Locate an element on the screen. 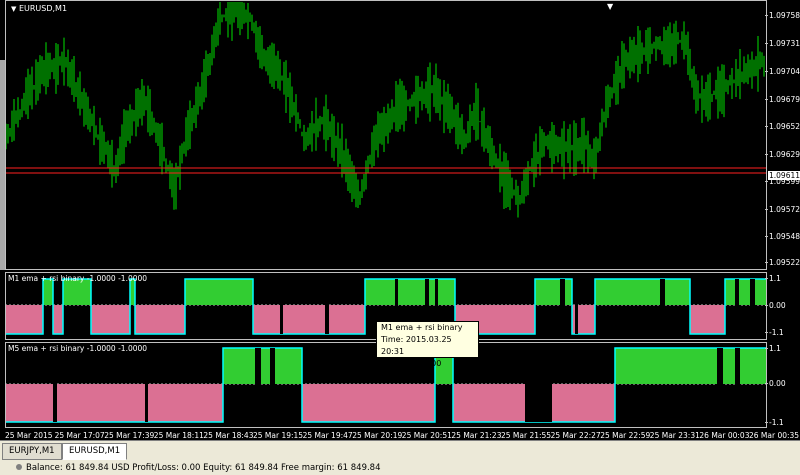 The height and width of the screenshot is (475, 800). price-tick-label: 1.09548 is located at coordinates (782, 236).